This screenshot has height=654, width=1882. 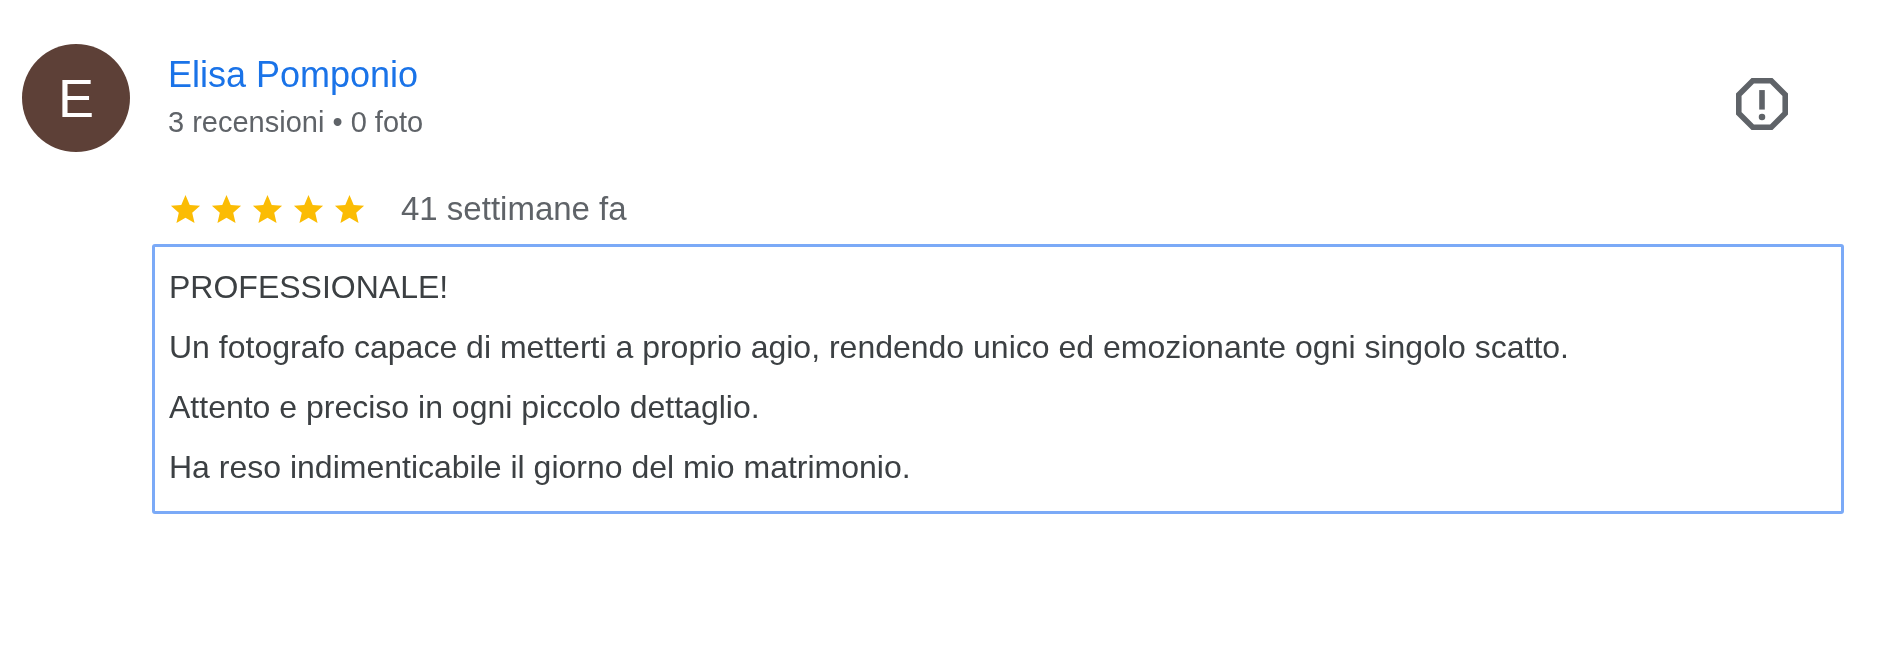 I want to click on review-text: Attento e preciso in ogni piccolo dettaglio., so click(x=465, y=407).